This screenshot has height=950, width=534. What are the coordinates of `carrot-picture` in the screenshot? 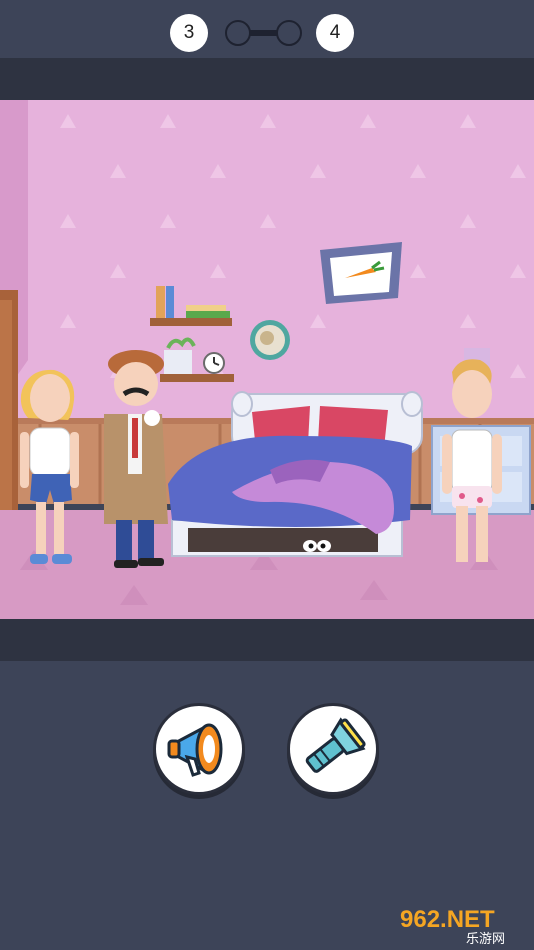 It's located at (361, 273).